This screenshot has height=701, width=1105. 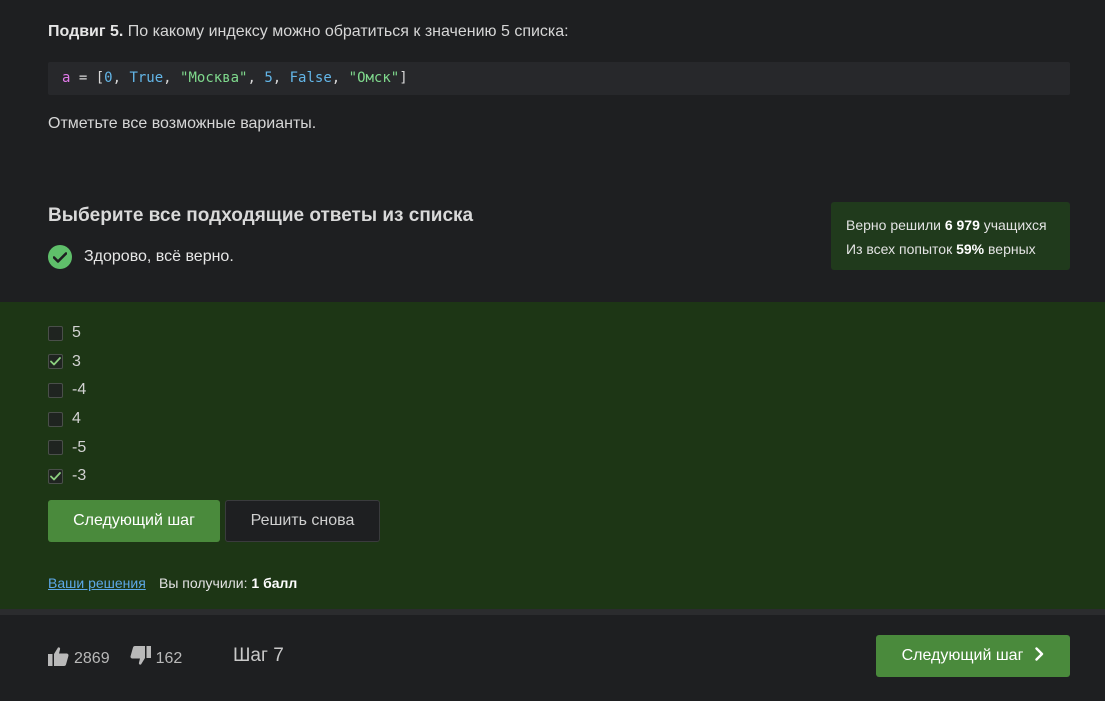 What do you see at coordinates (552, 658) in the screenshot?
I see `footer-bar: 2869 162 Шаг 7 Следующий шаг` at bounding box center [552, 658].